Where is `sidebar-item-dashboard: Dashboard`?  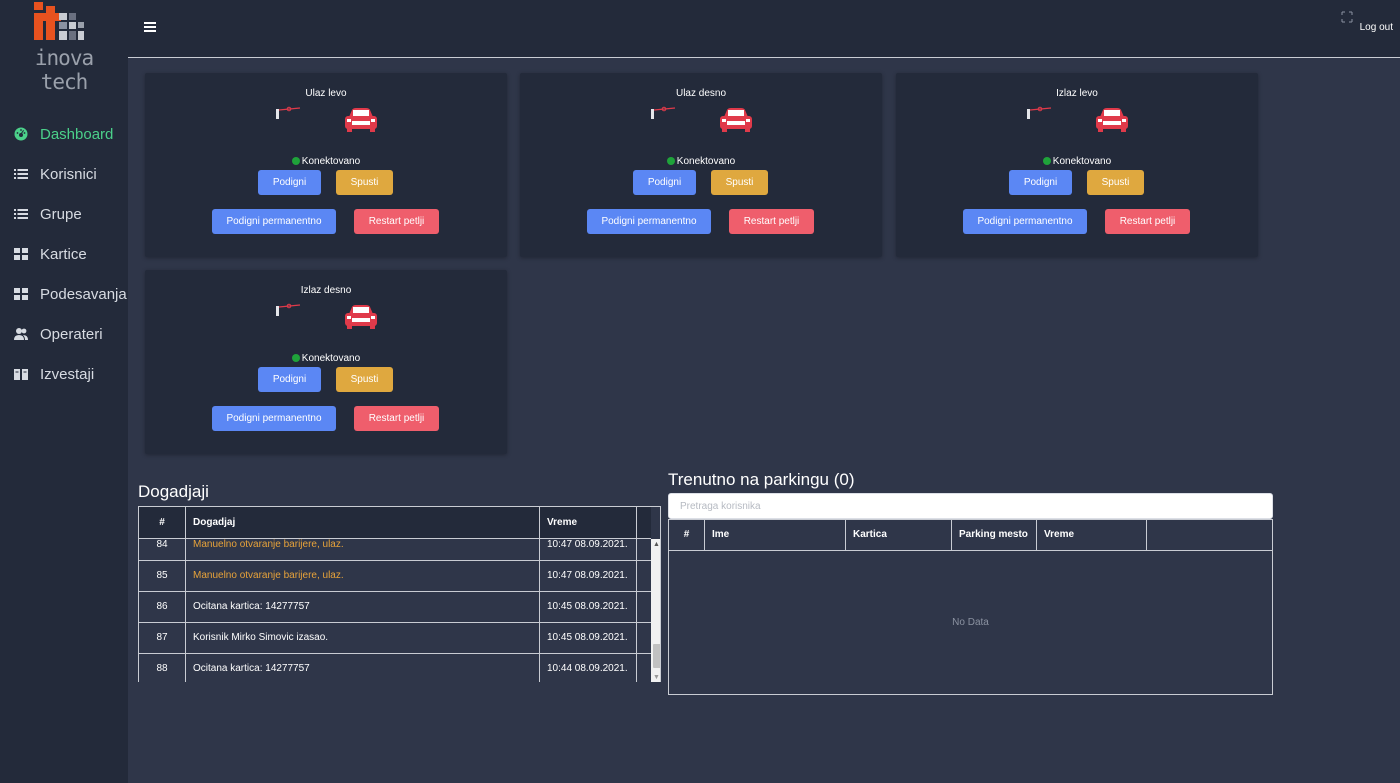
sidebar-item-dashboard: Dashboard is located at coordinates (64, 134).